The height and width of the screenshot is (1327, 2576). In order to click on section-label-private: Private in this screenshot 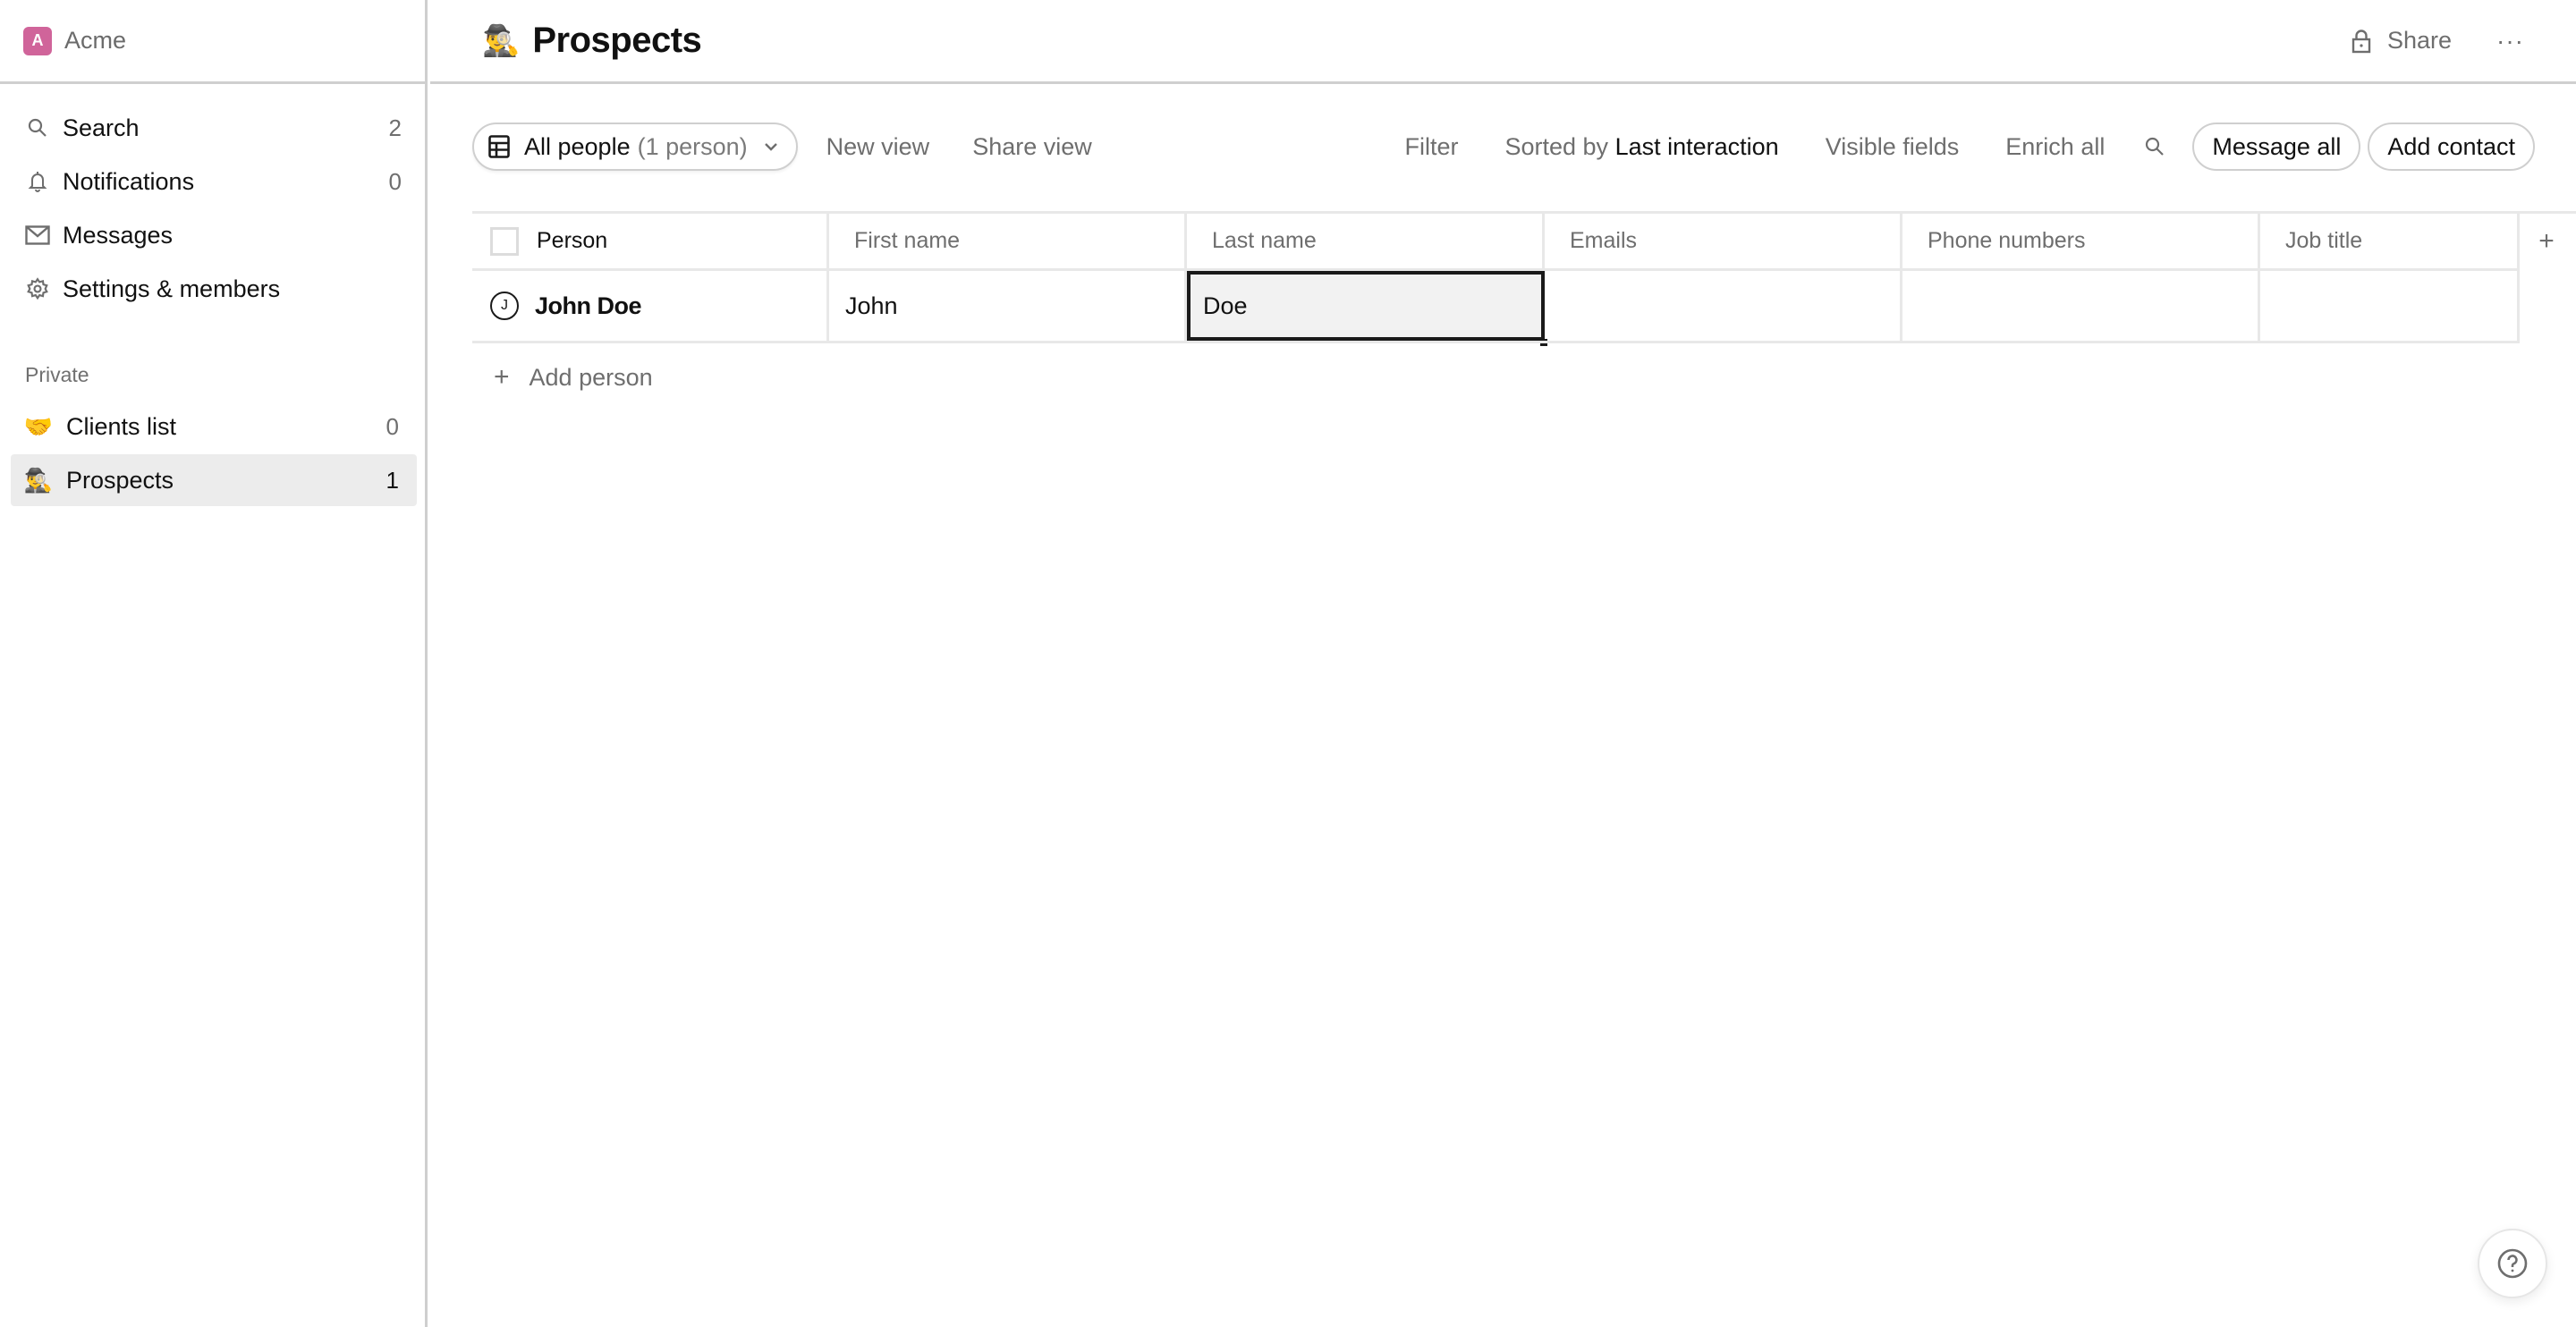, I will do `click(57, 374)`.